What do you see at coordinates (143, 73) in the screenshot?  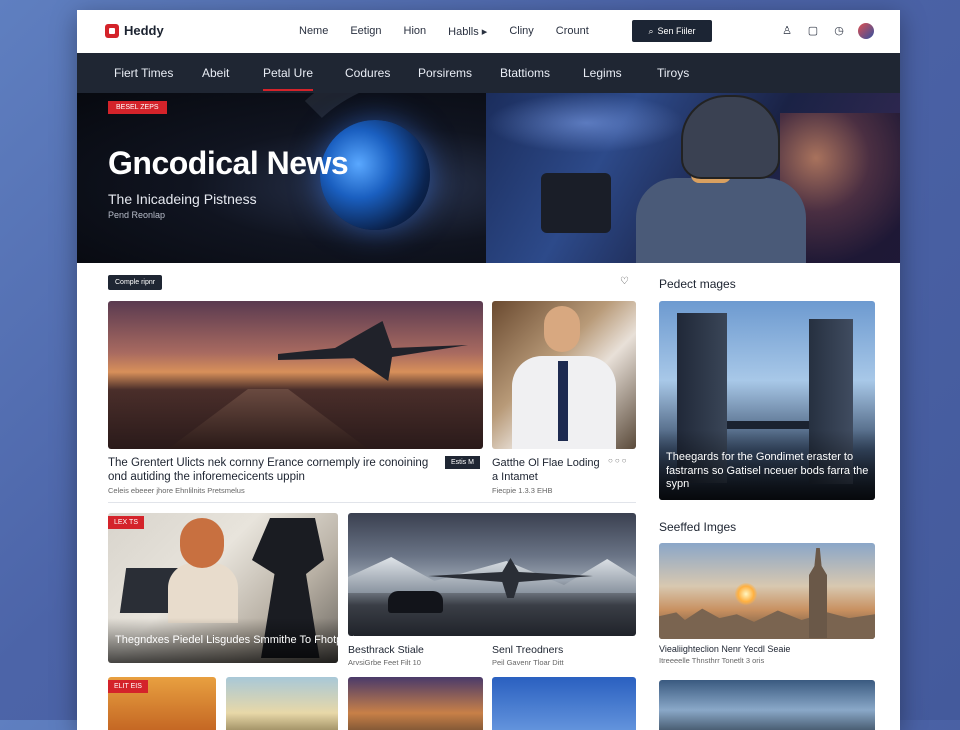 I see `nav-item: Fiert Times` at bounding box center [143, 73].